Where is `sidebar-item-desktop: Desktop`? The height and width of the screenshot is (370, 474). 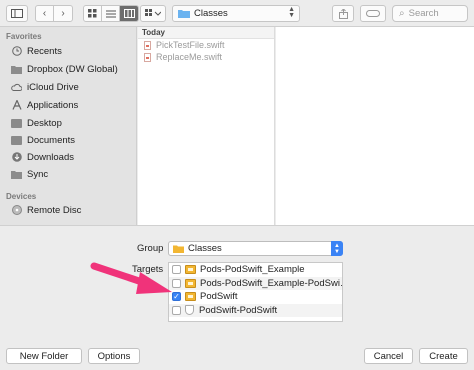
sidebar-item-desktop: Desktop is located at coordinates (36, 123).